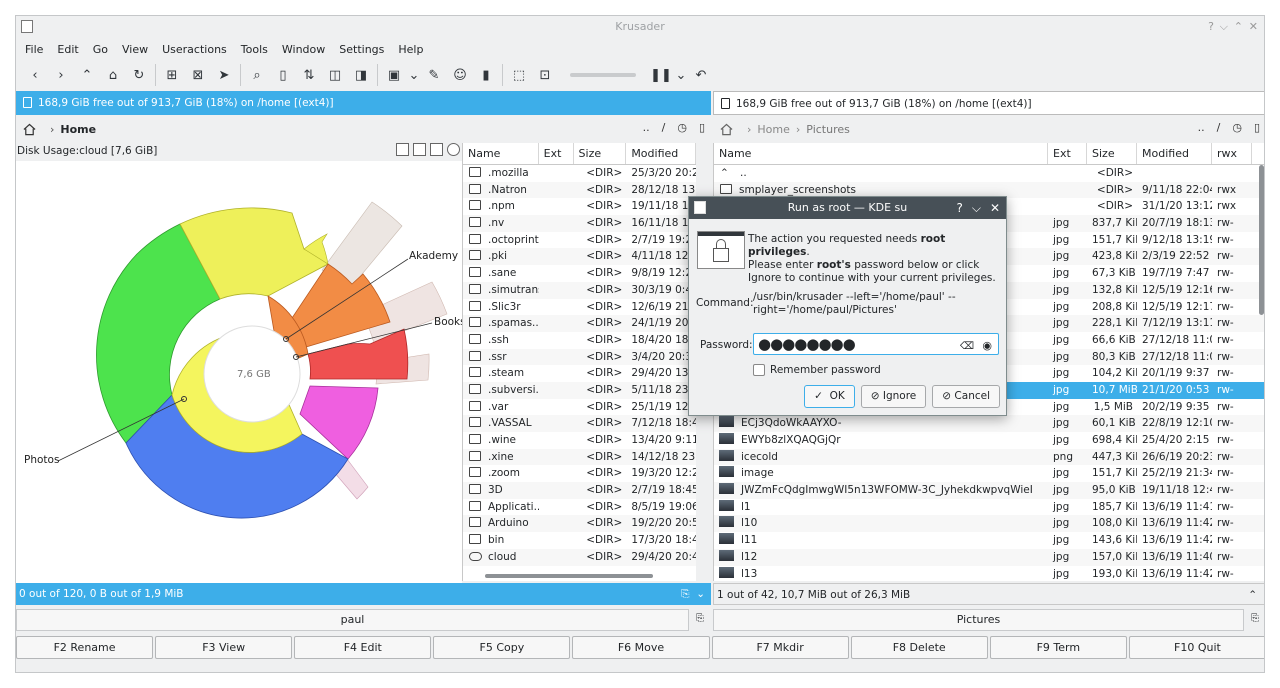 This screenshot has height=688, width=1280. Describe the element at coordinates (394, 75) in the screenshot. I see `view-image-icon: ▣` at that location.